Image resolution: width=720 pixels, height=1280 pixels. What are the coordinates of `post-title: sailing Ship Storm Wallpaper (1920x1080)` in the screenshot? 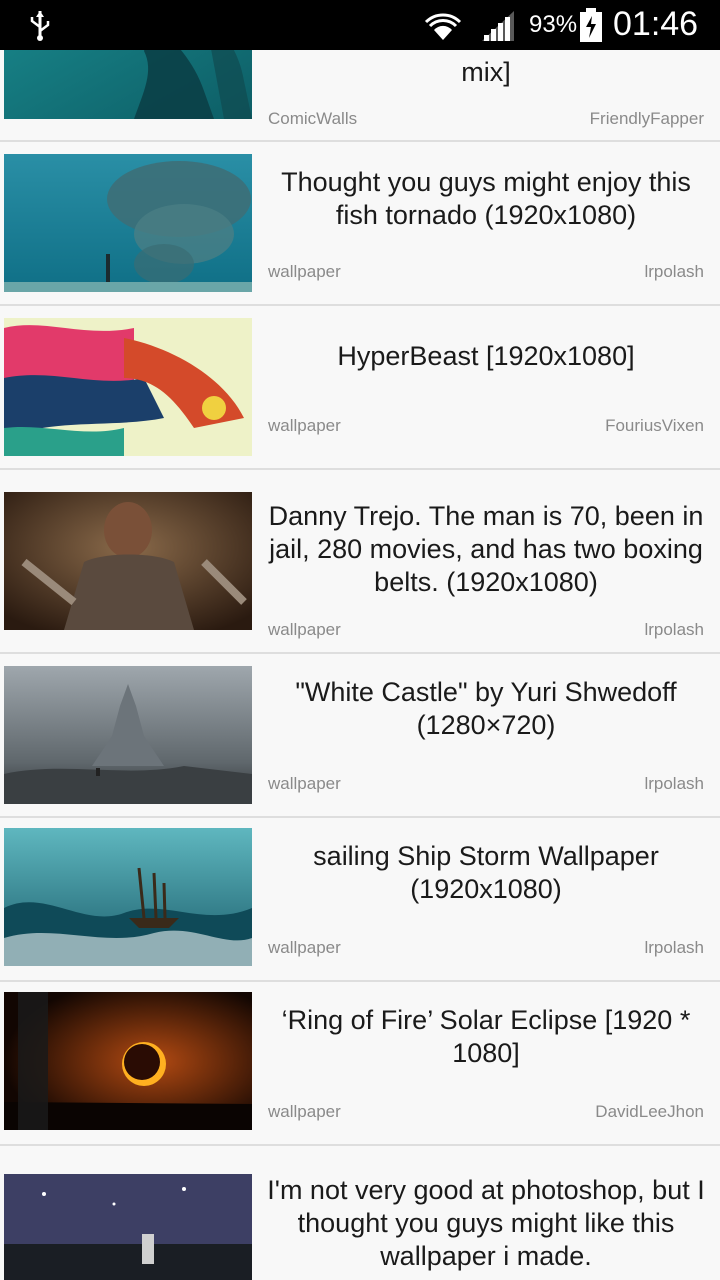 It's located at (486, 873).